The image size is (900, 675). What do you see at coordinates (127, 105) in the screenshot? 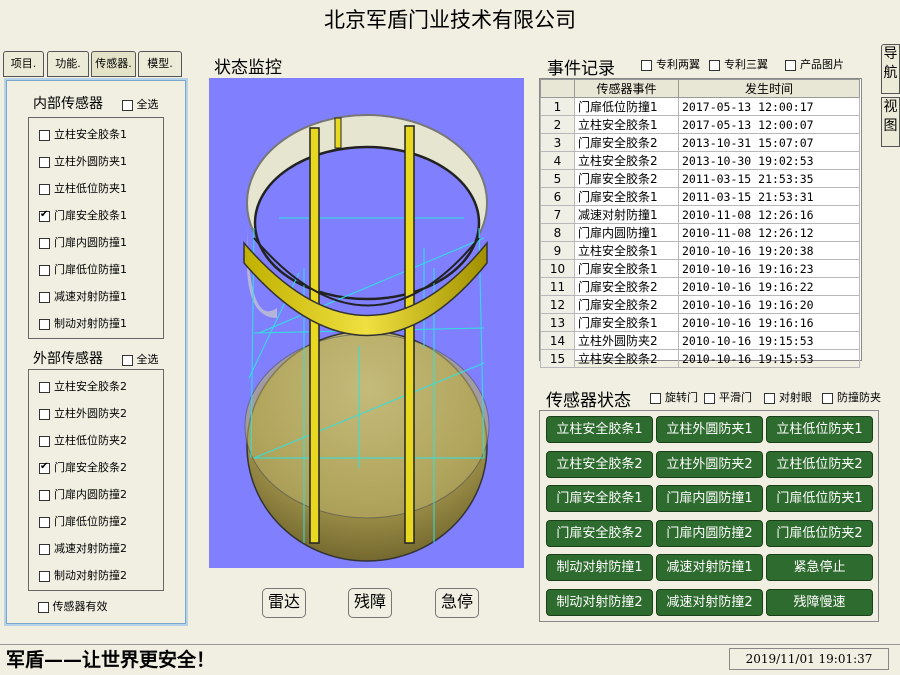
I see `inner-select-all-checkbox` at bounding box center [127, 105].